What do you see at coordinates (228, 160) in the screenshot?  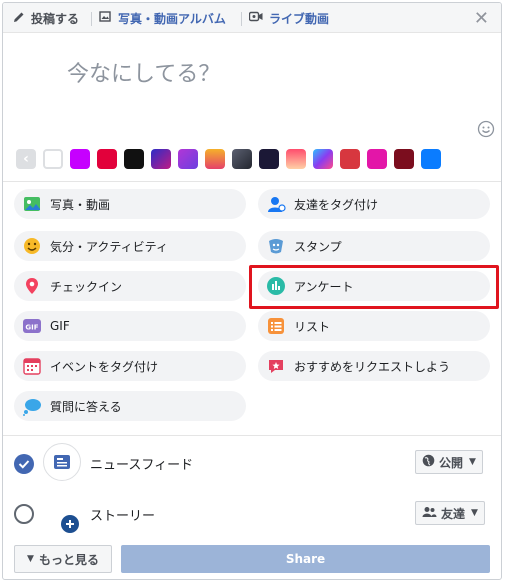 I see `background-color-picker: ‹` at bounding box center [228, 160].